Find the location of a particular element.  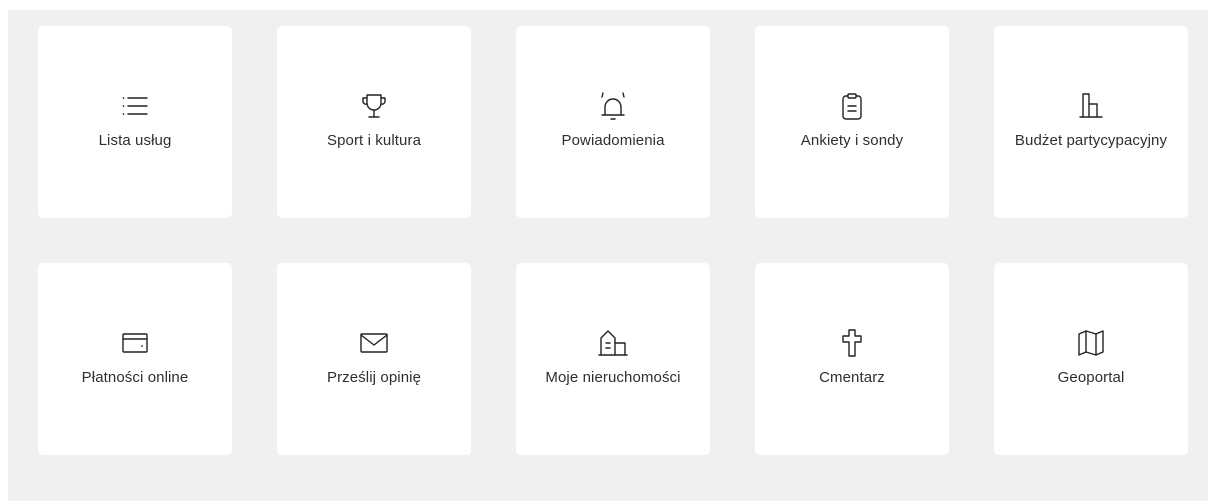

tile-label: Moje nieruchomości is located at coordinates (613, 377).